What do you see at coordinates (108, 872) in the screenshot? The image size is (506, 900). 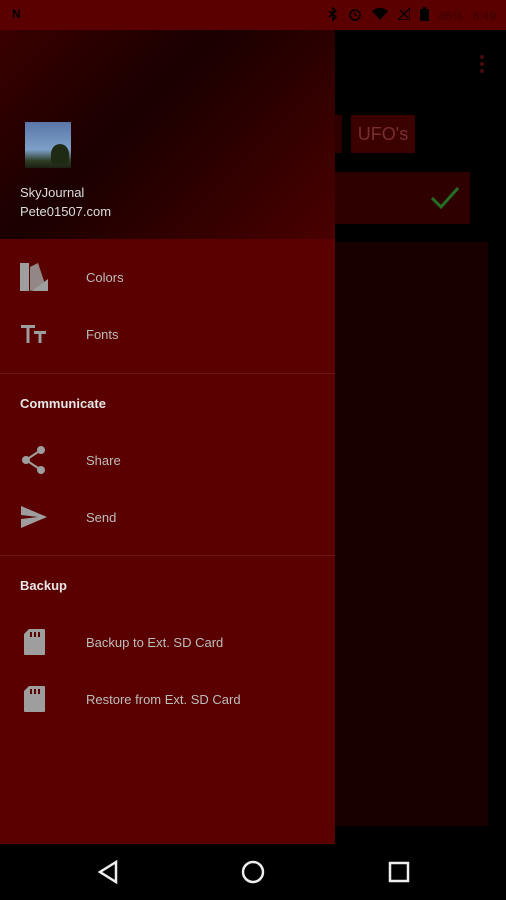 I see `back-icon` at bounding box center [108, 872].